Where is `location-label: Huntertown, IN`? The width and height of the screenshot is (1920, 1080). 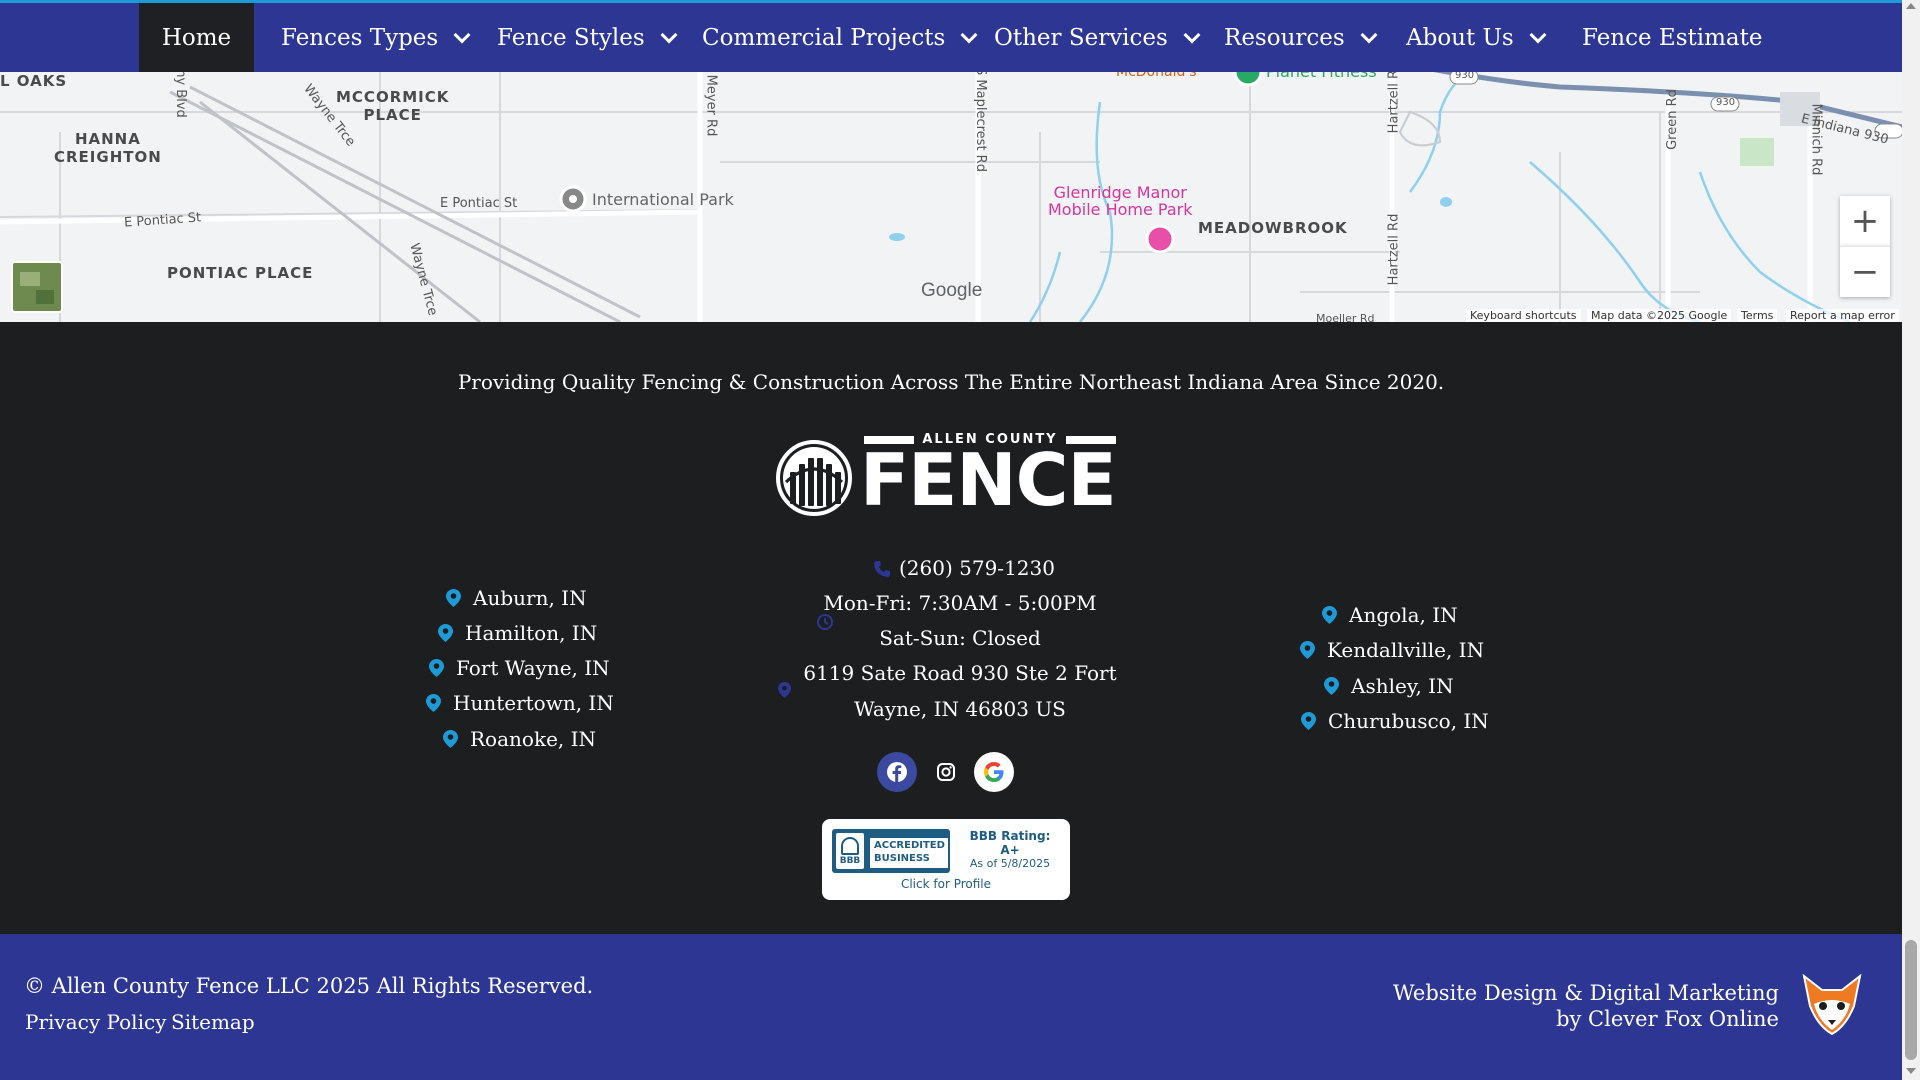
location-label: Huntertown, IN is located at coordinates (533, 703).